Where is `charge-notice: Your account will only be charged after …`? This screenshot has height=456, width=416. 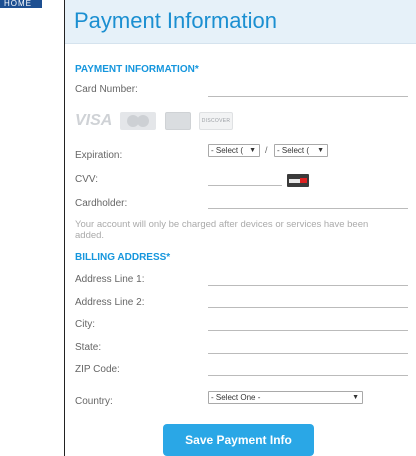 charge-notice: Your account will only be charged after … is located at coordinates (222, 230).